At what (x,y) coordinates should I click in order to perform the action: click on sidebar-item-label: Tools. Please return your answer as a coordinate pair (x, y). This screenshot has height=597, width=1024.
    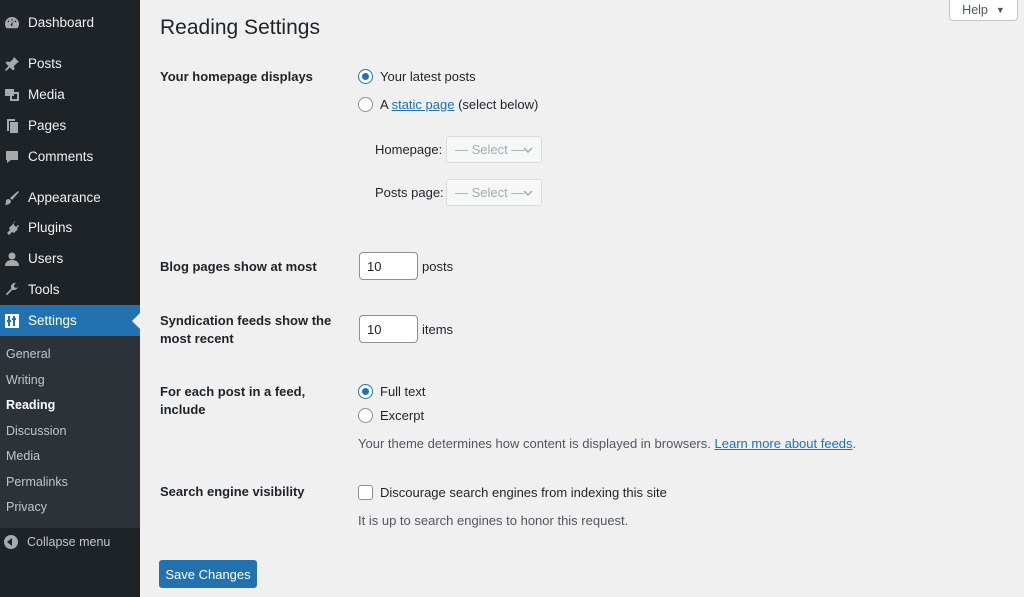
    Looking at the image, I should click on (44, 289).